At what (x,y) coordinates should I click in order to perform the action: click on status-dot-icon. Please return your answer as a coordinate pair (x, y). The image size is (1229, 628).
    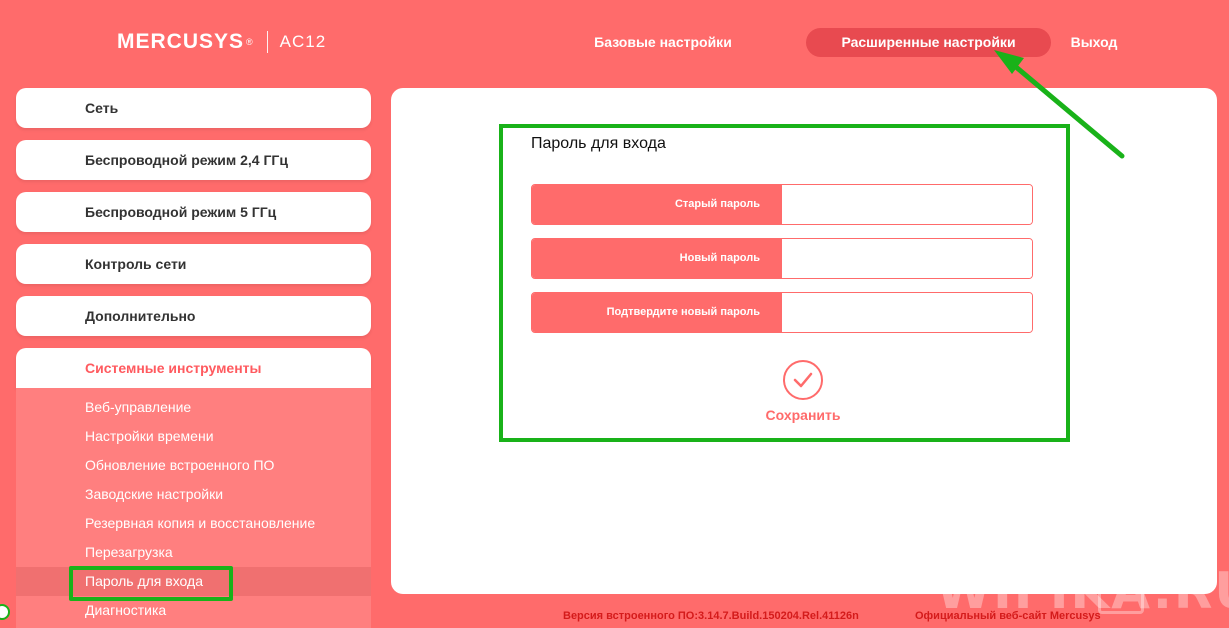
    Looking at the image, I should click on (5, 612).